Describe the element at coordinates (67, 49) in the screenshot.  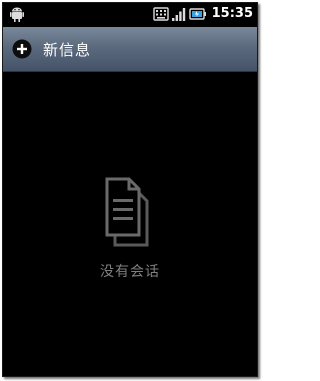
I see `new-message-label: 新信息` at that location.